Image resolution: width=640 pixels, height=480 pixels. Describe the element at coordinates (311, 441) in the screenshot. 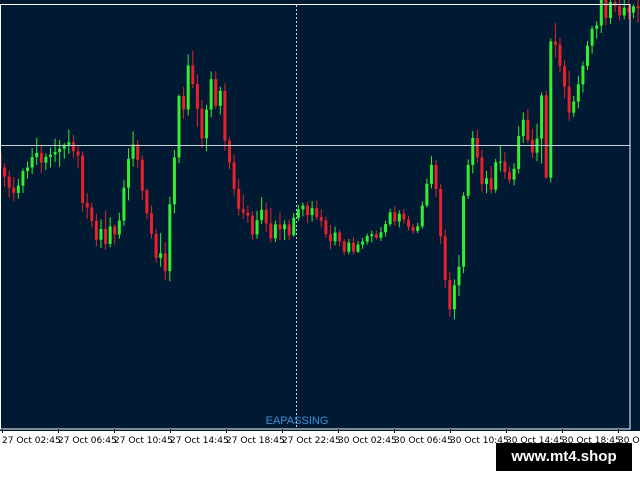

I see `x-tick-label: 27 Oct 22:45` at that location.